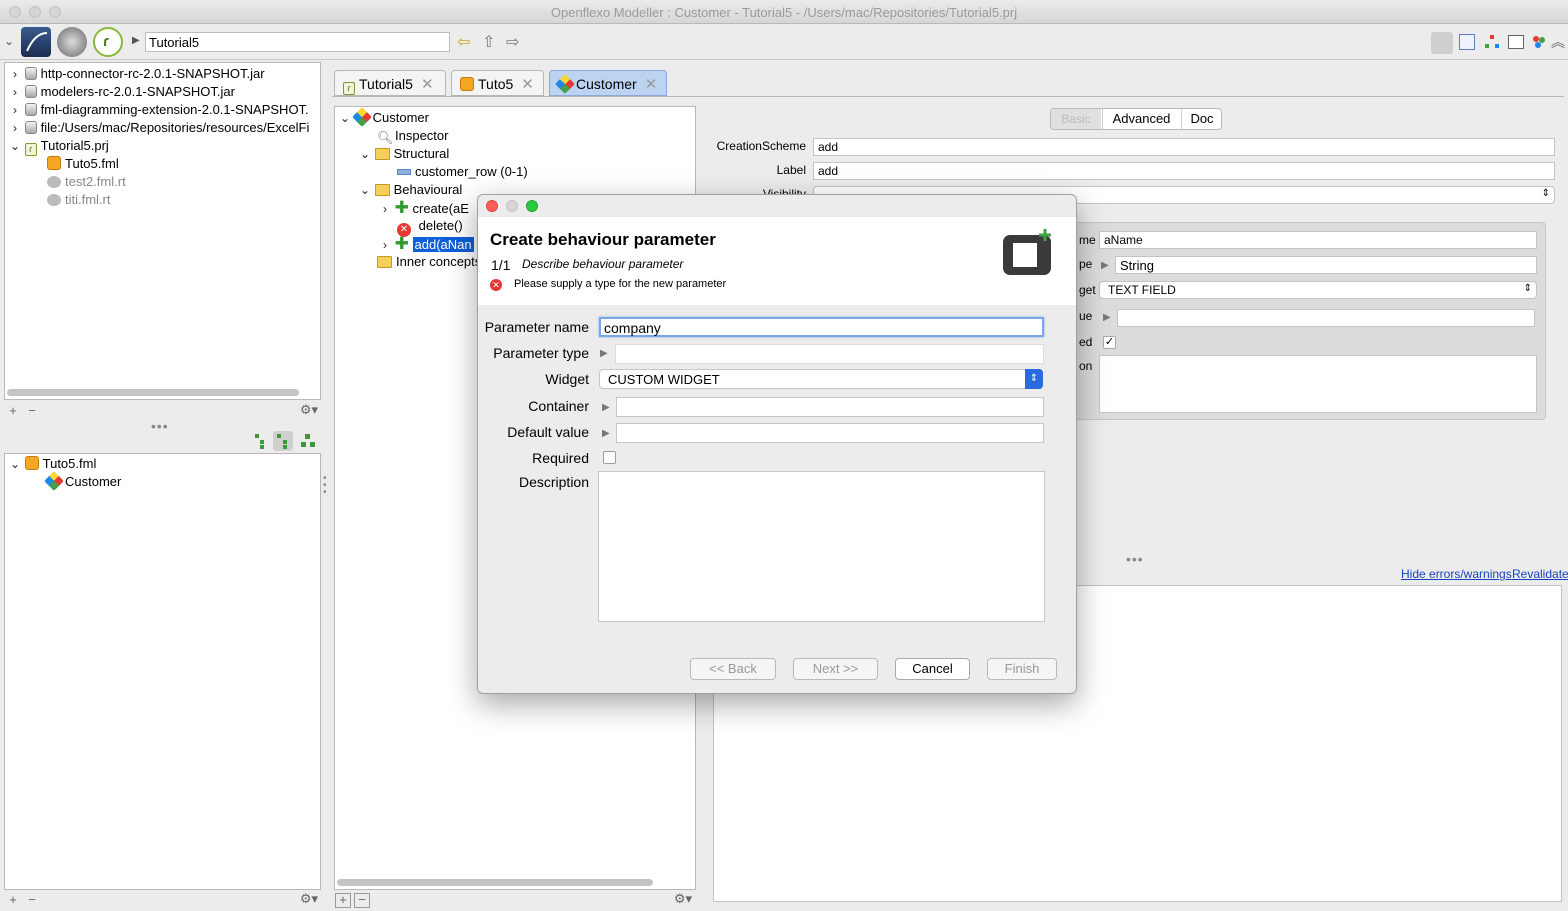 This screenshot has width=1568, height=911. Describe the element at coordinates (1201, 119) in the screenshot. I see `tab-doc: Doc` at that location.